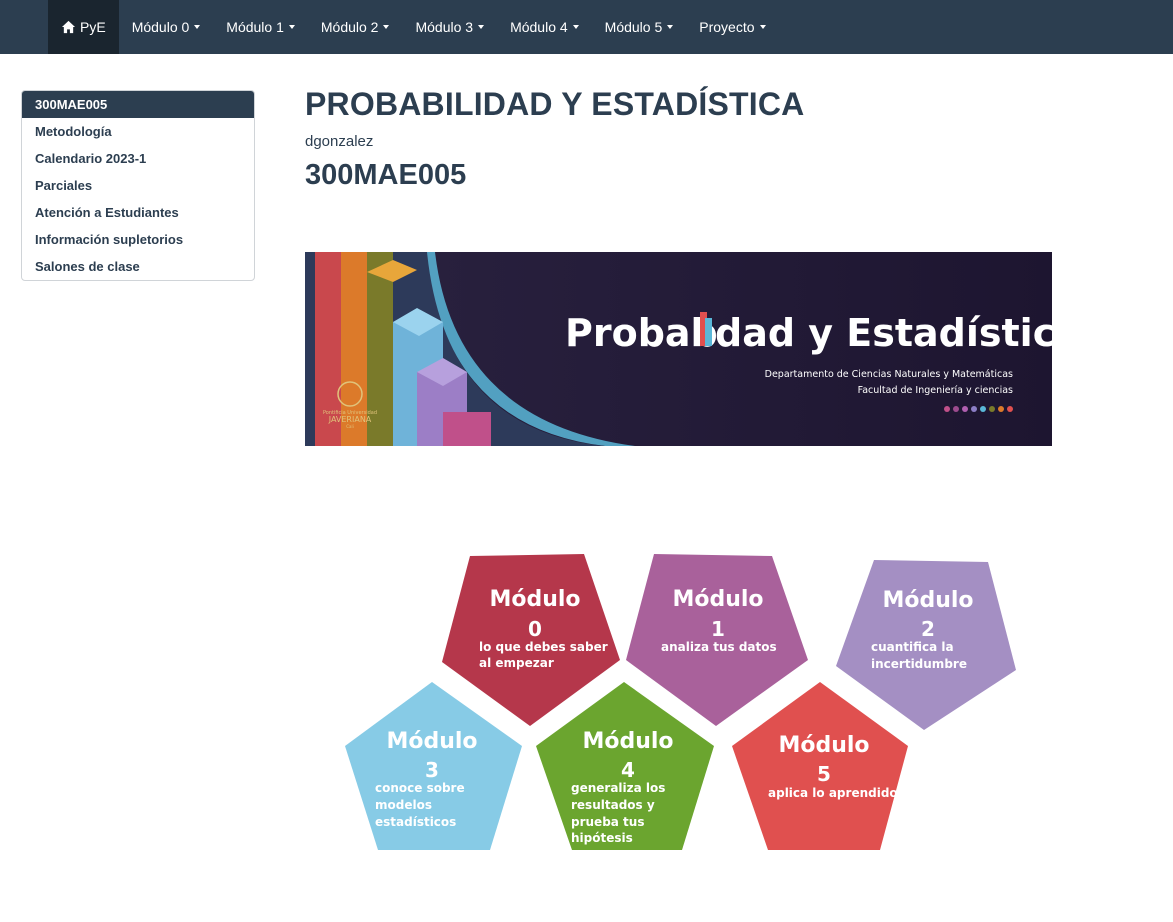  I want to click on nav-modulo-5-label: Módulo 5, so click(633, 27).